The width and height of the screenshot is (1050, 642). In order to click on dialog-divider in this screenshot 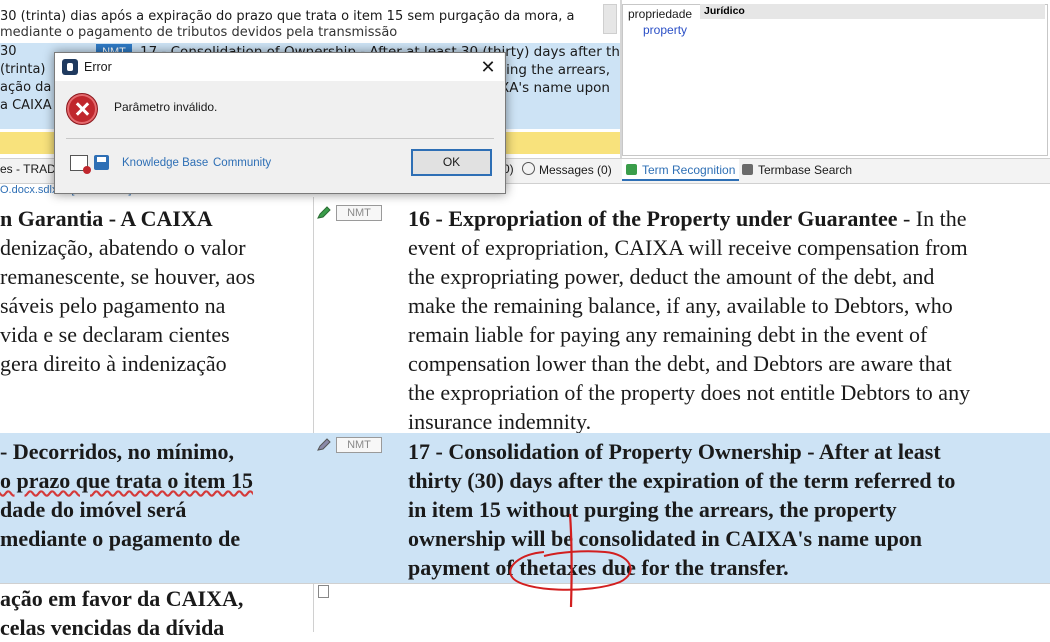, I will do `click(280, 138)`.